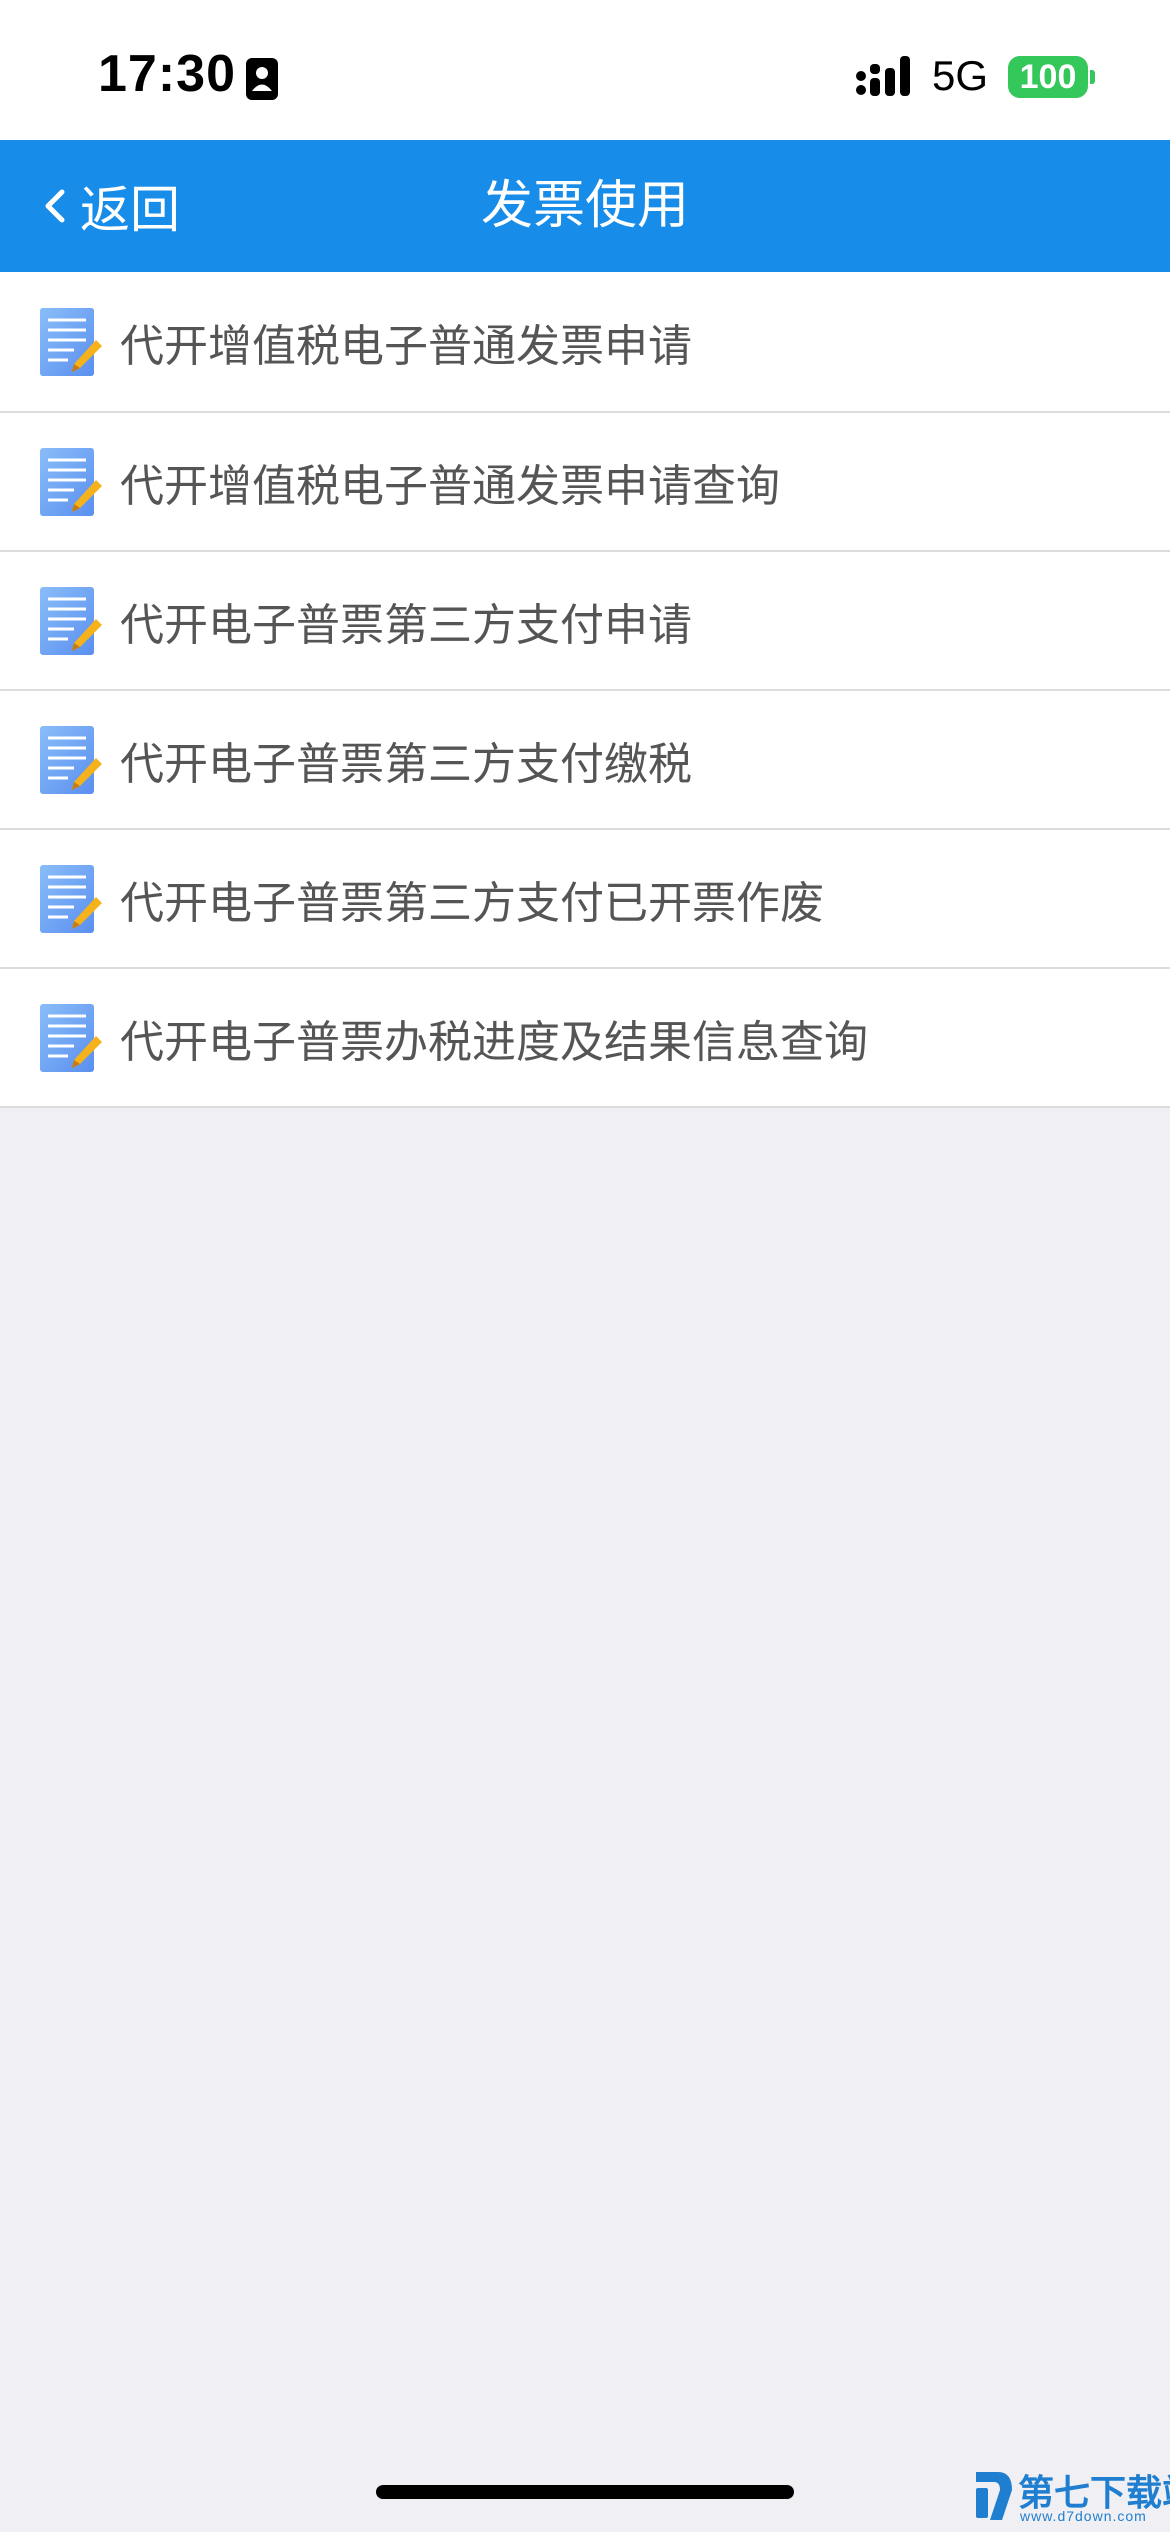  I want to click on menu-item-apply: 代开增值税电子普通发票申请, so click(585, 342).